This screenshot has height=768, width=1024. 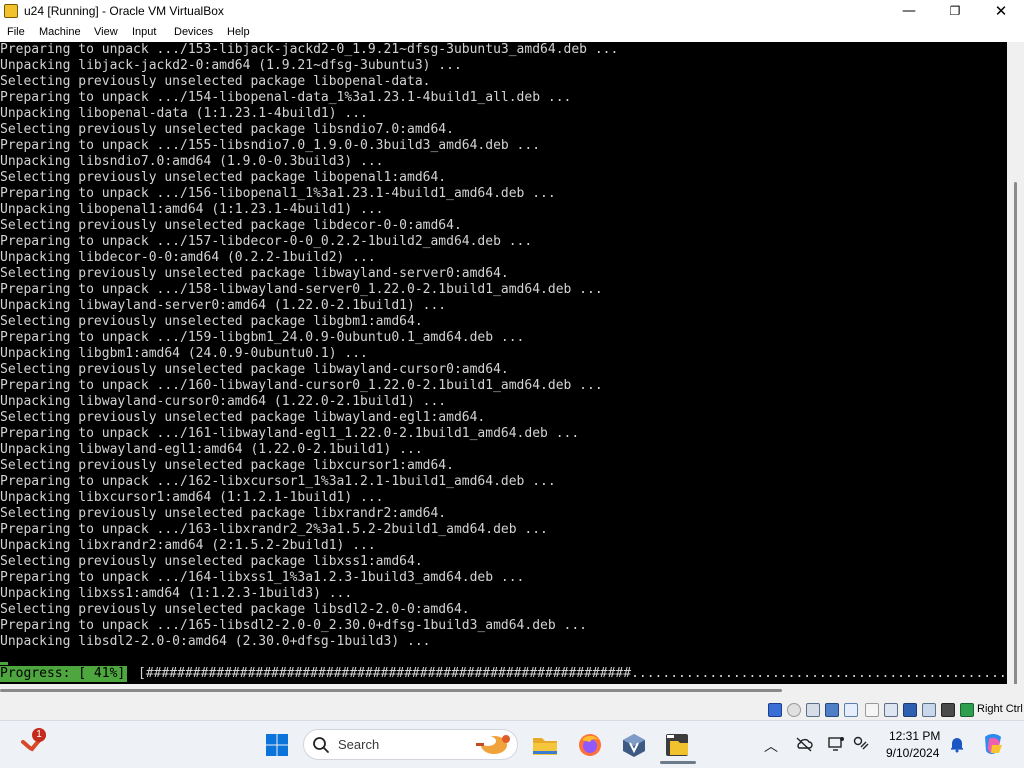 I want to click on horizontal-scrollbar, so click(x=512, y=692).